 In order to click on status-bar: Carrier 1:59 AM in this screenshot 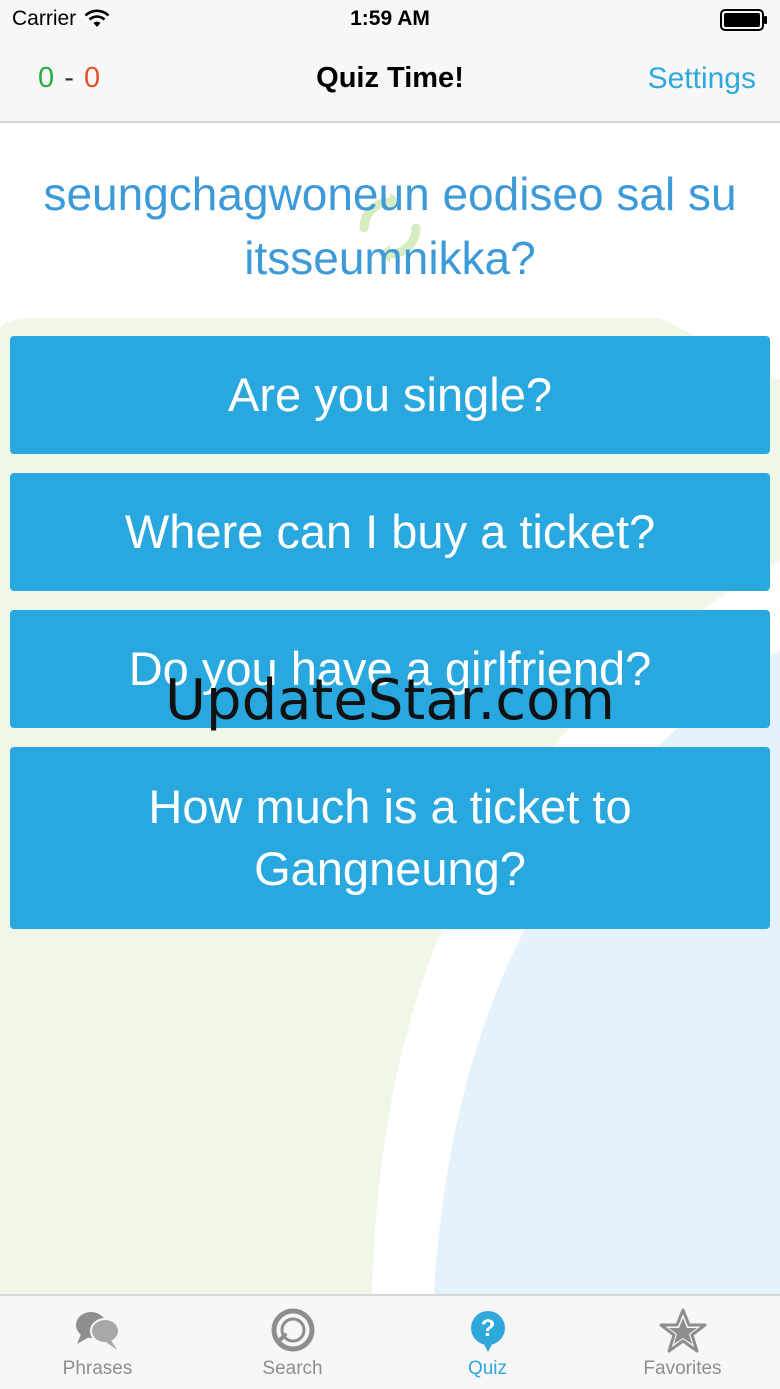, I will do `click(390, 20)`.